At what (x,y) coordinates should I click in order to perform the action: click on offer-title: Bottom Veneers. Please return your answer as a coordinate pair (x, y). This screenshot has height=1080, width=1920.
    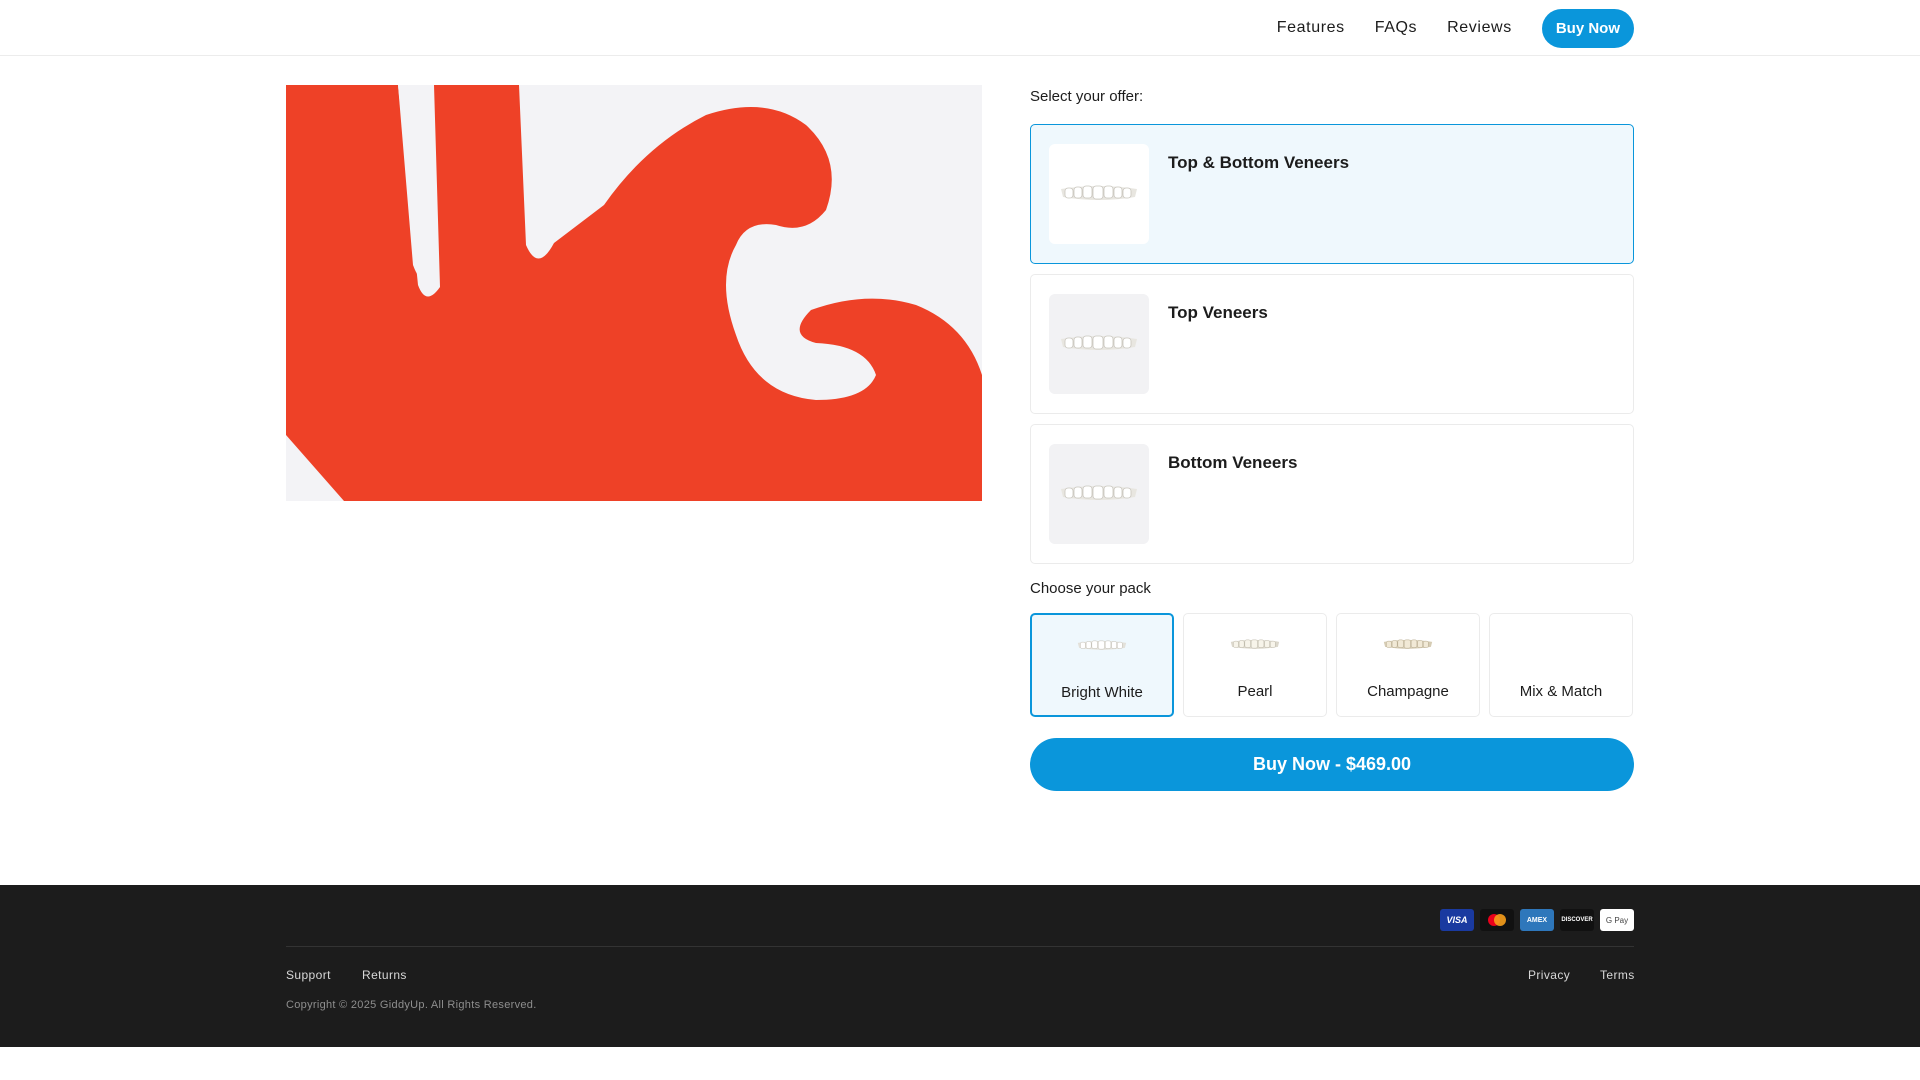
    Looking at the image, I should click on (1233, 462).